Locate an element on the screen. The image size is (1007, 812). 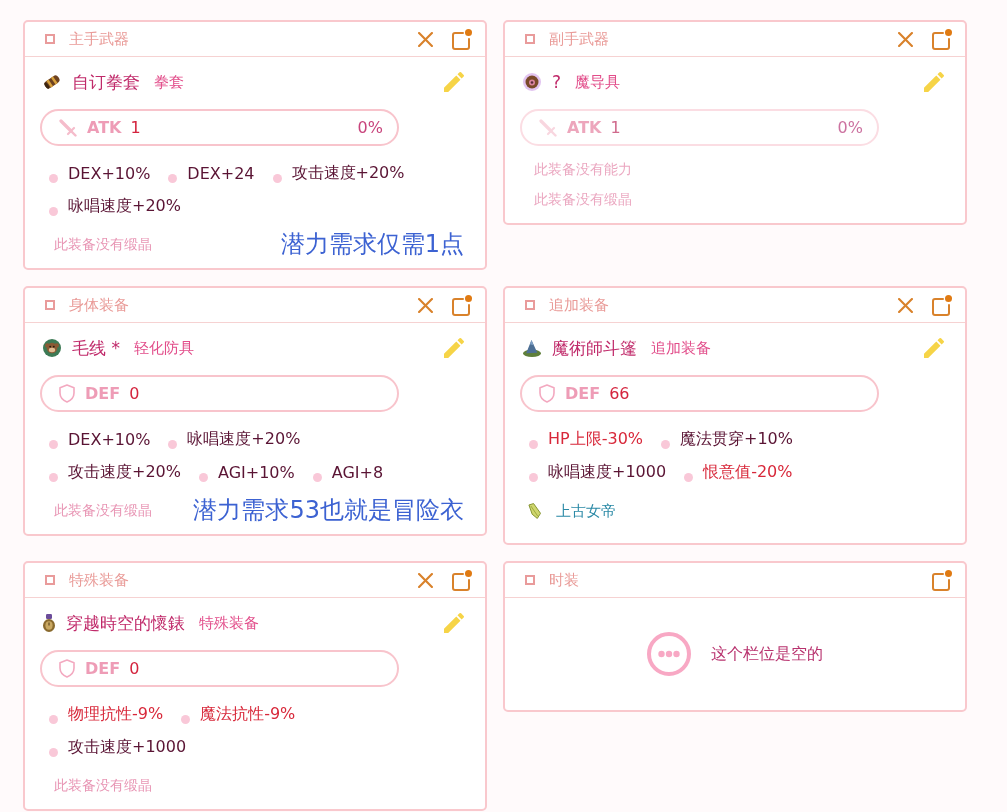
slot-title: 主手武器 is located at coordinates (99, 39).